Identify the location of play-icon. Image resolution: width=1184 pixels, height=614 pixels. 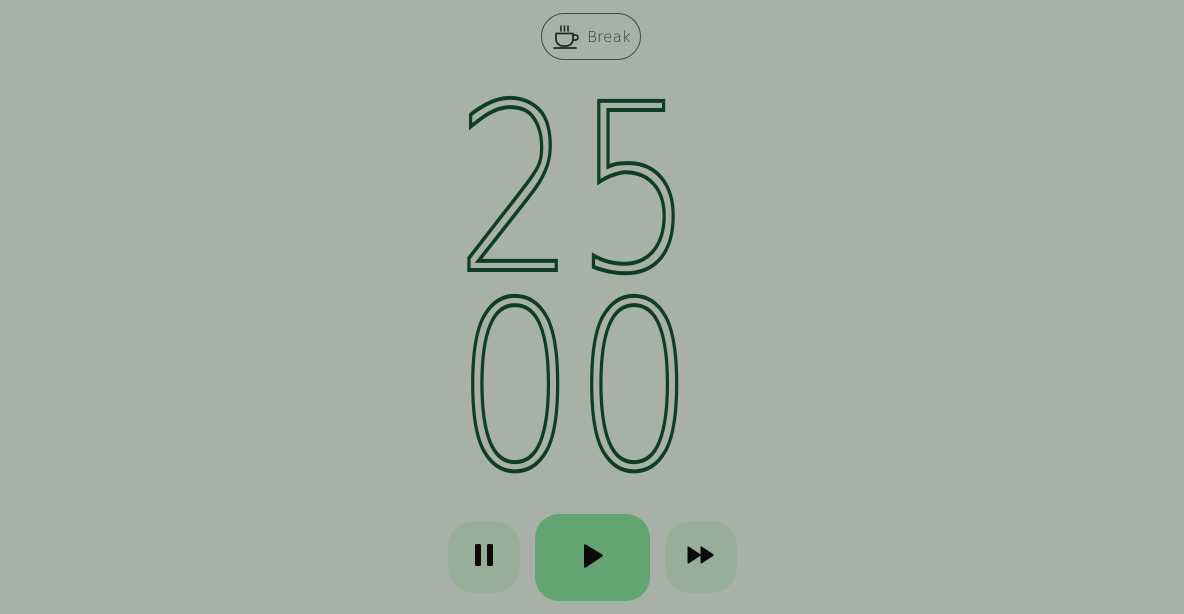
(593, 558).